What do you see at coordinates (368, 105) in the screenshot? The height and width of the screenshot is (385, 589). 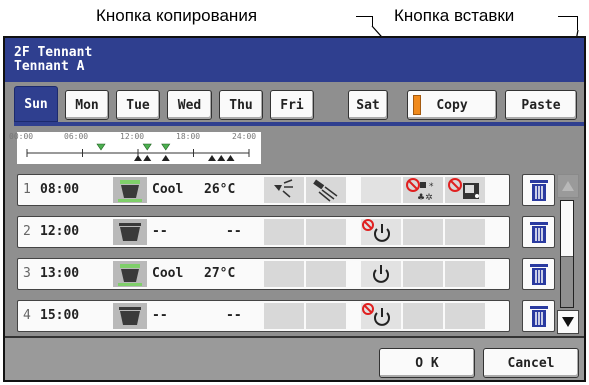 I see `tab-sat: Sat` at bounding box center [368, 105].